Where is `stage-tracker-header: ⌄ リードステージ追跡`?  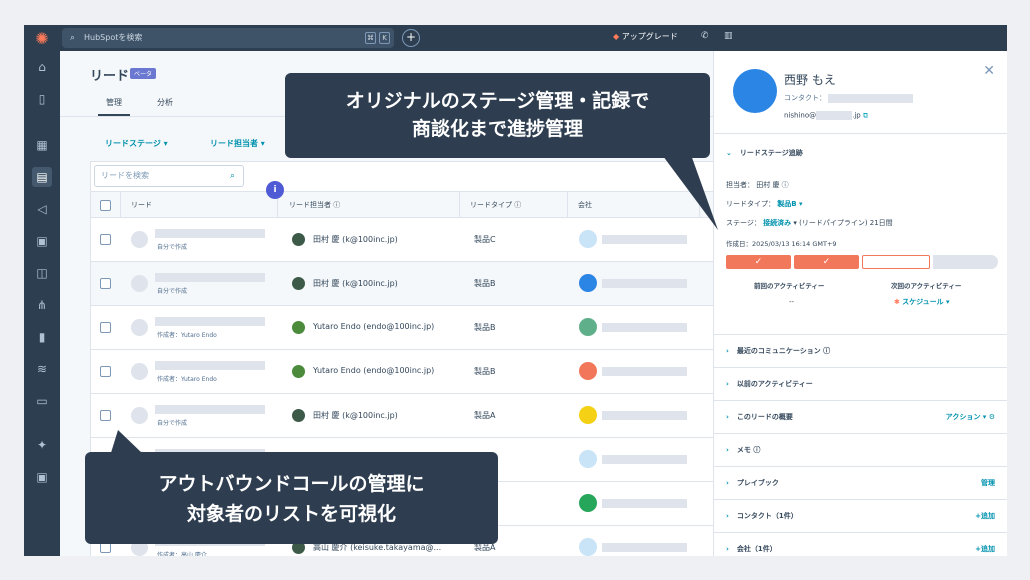 stage-tracker-header: ⌄ リードステージ追跡 is located at coordinates (764, 153).